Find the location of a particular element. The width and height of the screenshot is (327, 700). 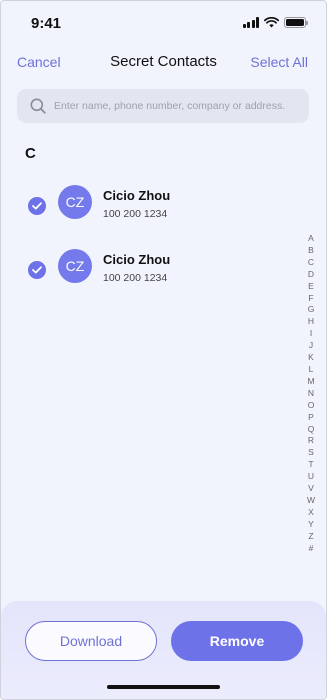

index-letter: Q is located at coordinates (311, 430).